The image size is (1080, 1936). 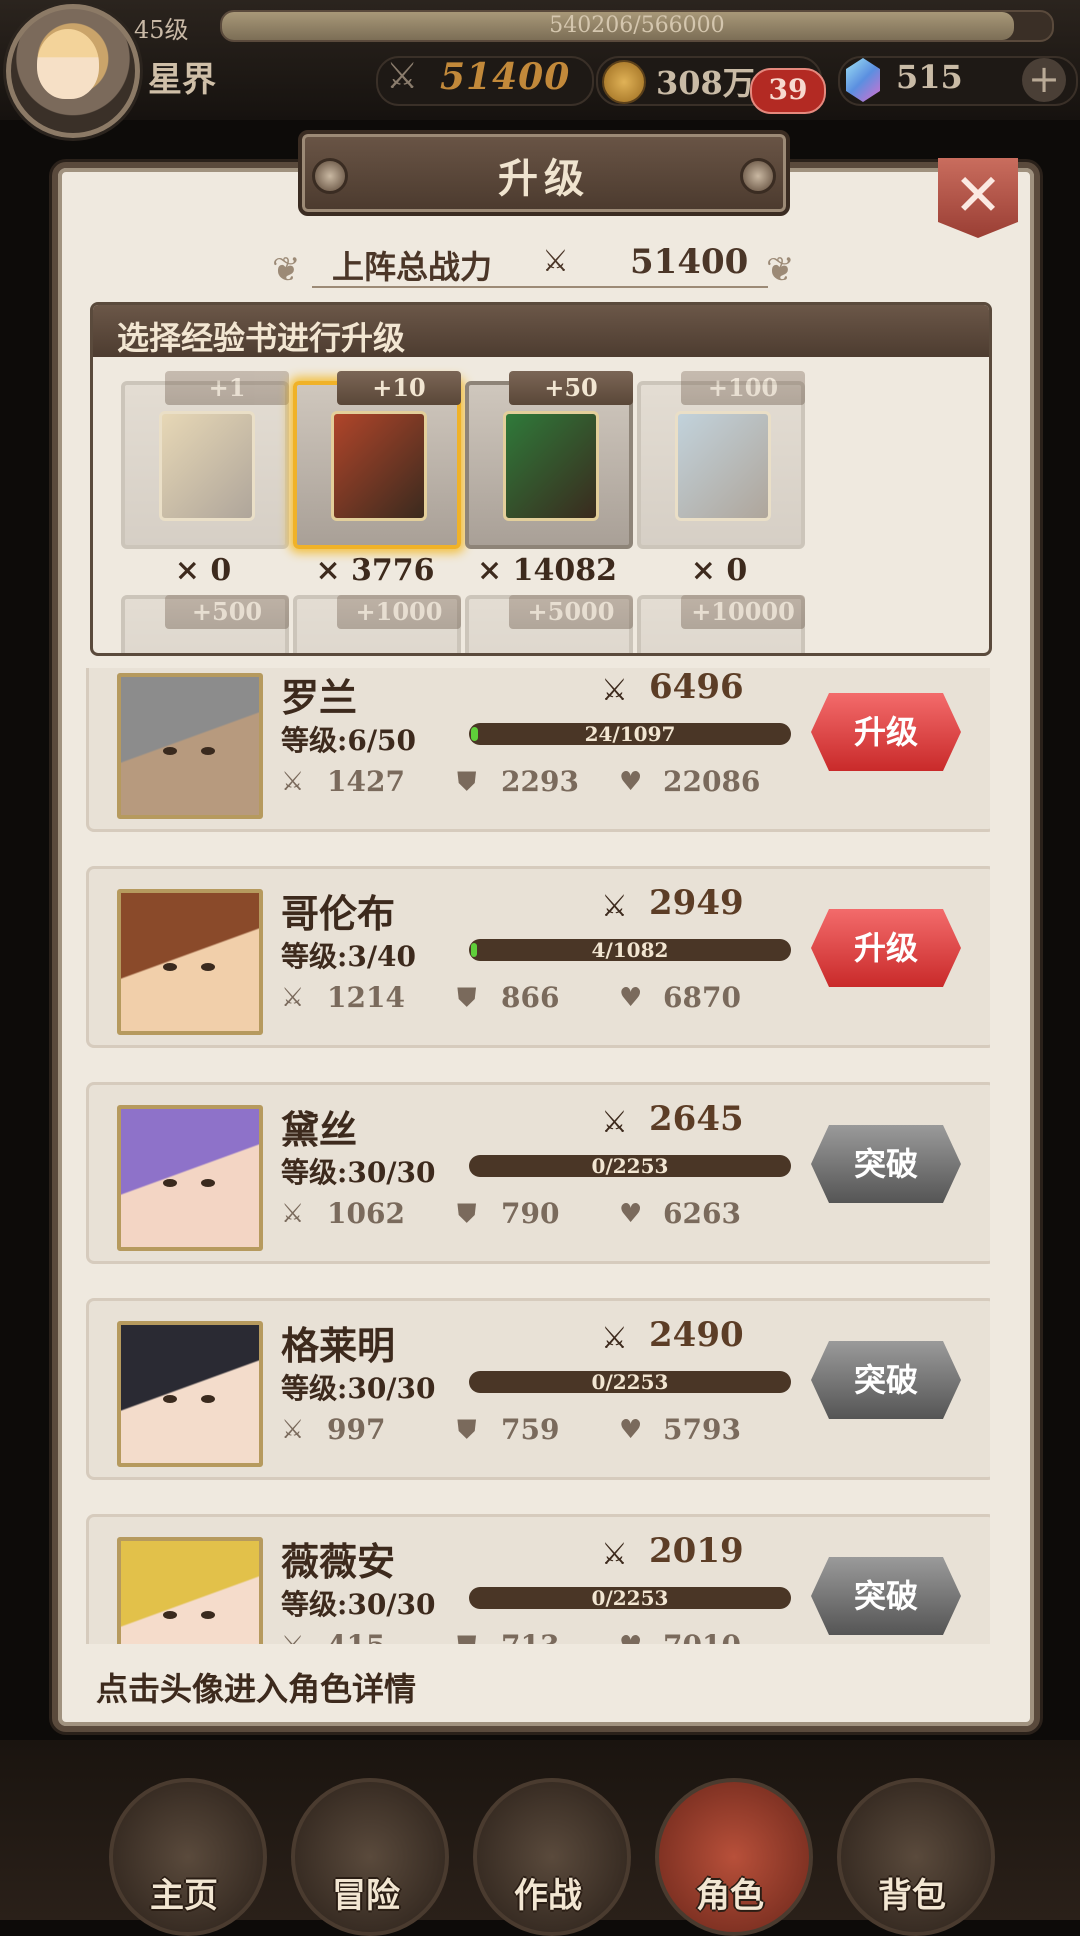 I want to click on hero-card: 罗兰 ⚔ 6496 等级:6/50 24/1097 ⚔ 1427 ⛊ 2293 ♥ 22086 升级, so click(x=538, y=750).